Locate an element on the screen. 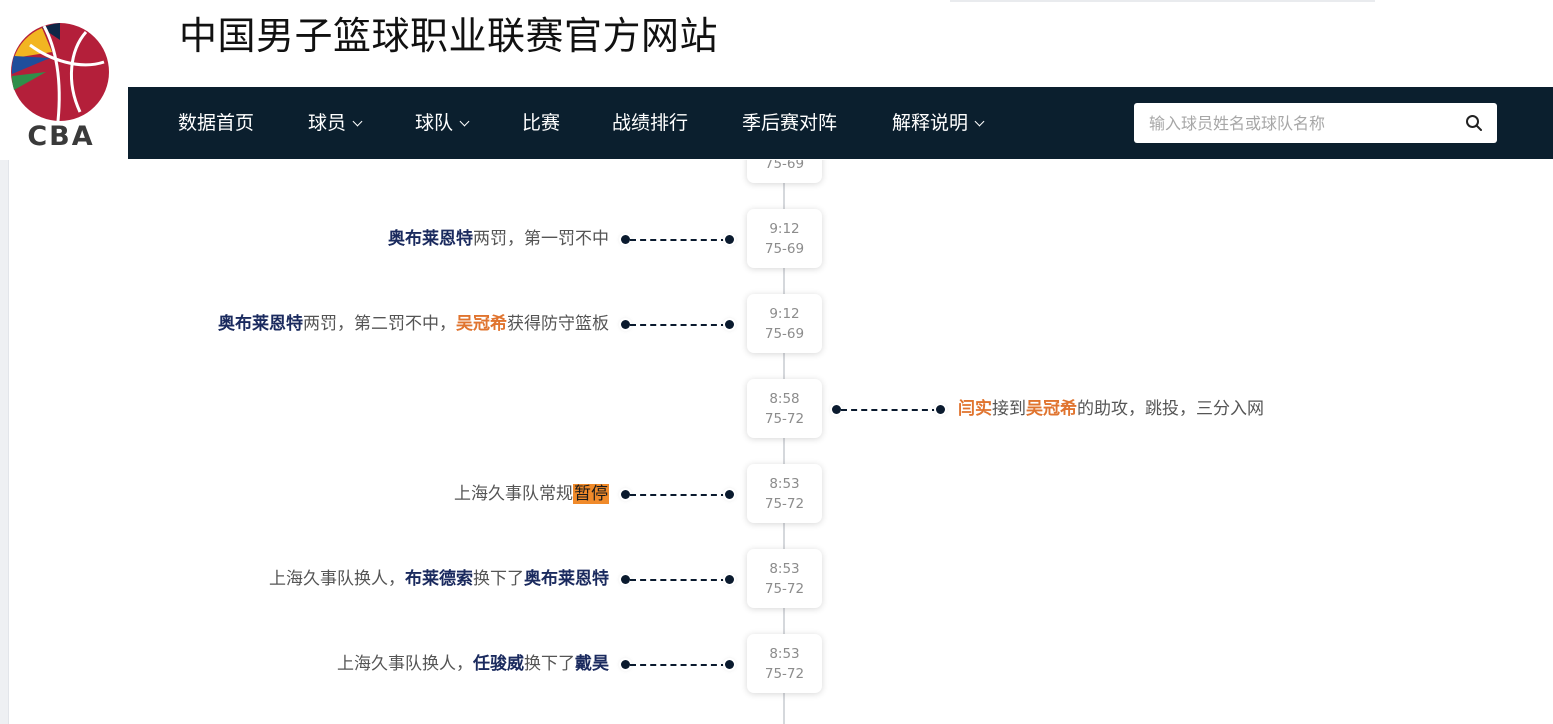 This screenshot has height=724, width=1553. player-link: 布莱德索 is located at coordinates (439, 579).